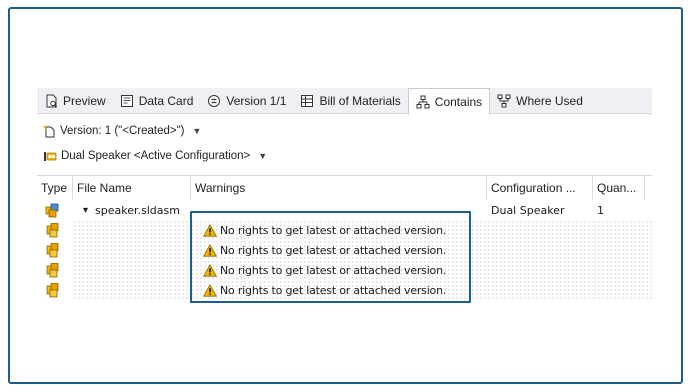  Describe the element at coordinates (131, 210) in the screenshot. I see `file-name-cell: ▾ speaker.sldasm` at that location.